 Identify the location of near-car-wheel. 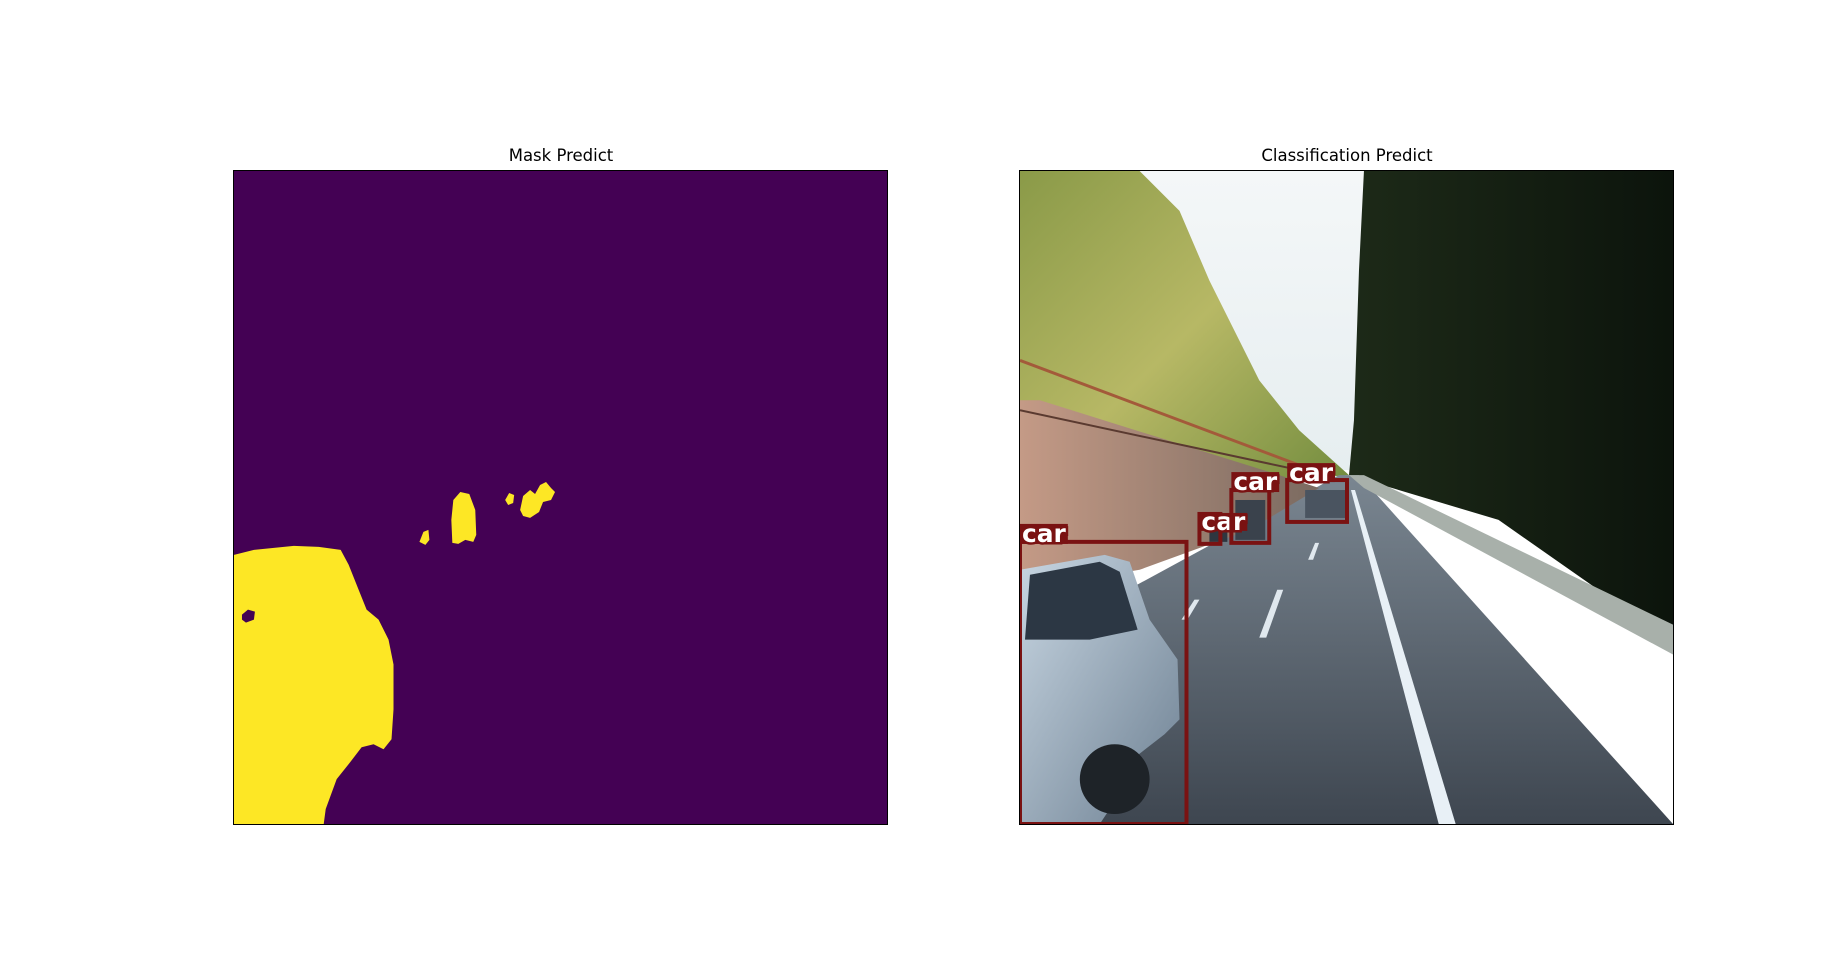
(1114, 779).